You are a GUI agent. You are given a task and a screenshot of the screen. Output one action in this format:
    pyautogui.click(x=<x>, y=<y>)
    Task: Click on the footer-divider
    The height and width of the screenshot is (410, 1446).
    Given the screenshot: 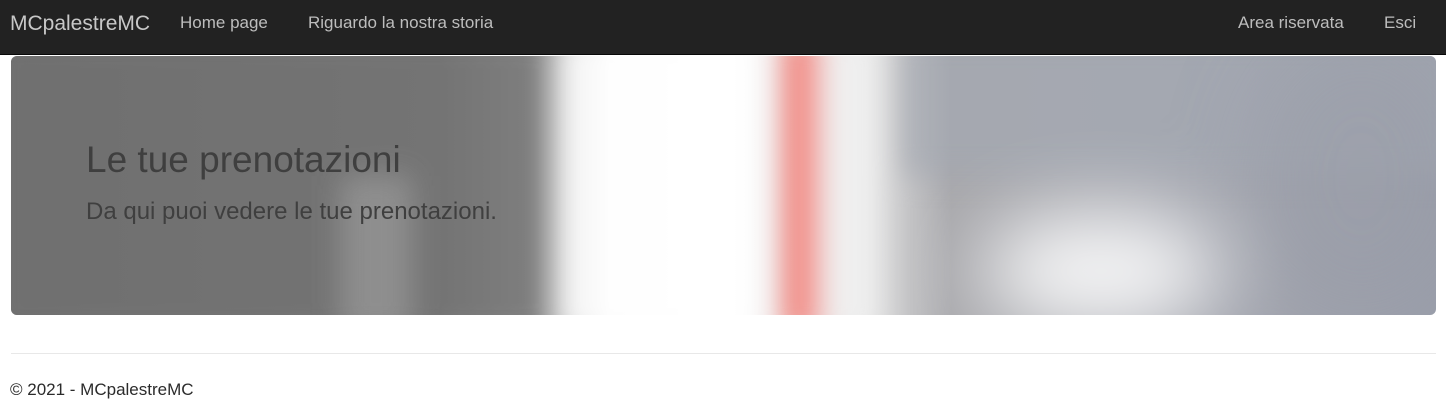 What is the action you would take?
    pyautogui.click(x=723, y=353)
    